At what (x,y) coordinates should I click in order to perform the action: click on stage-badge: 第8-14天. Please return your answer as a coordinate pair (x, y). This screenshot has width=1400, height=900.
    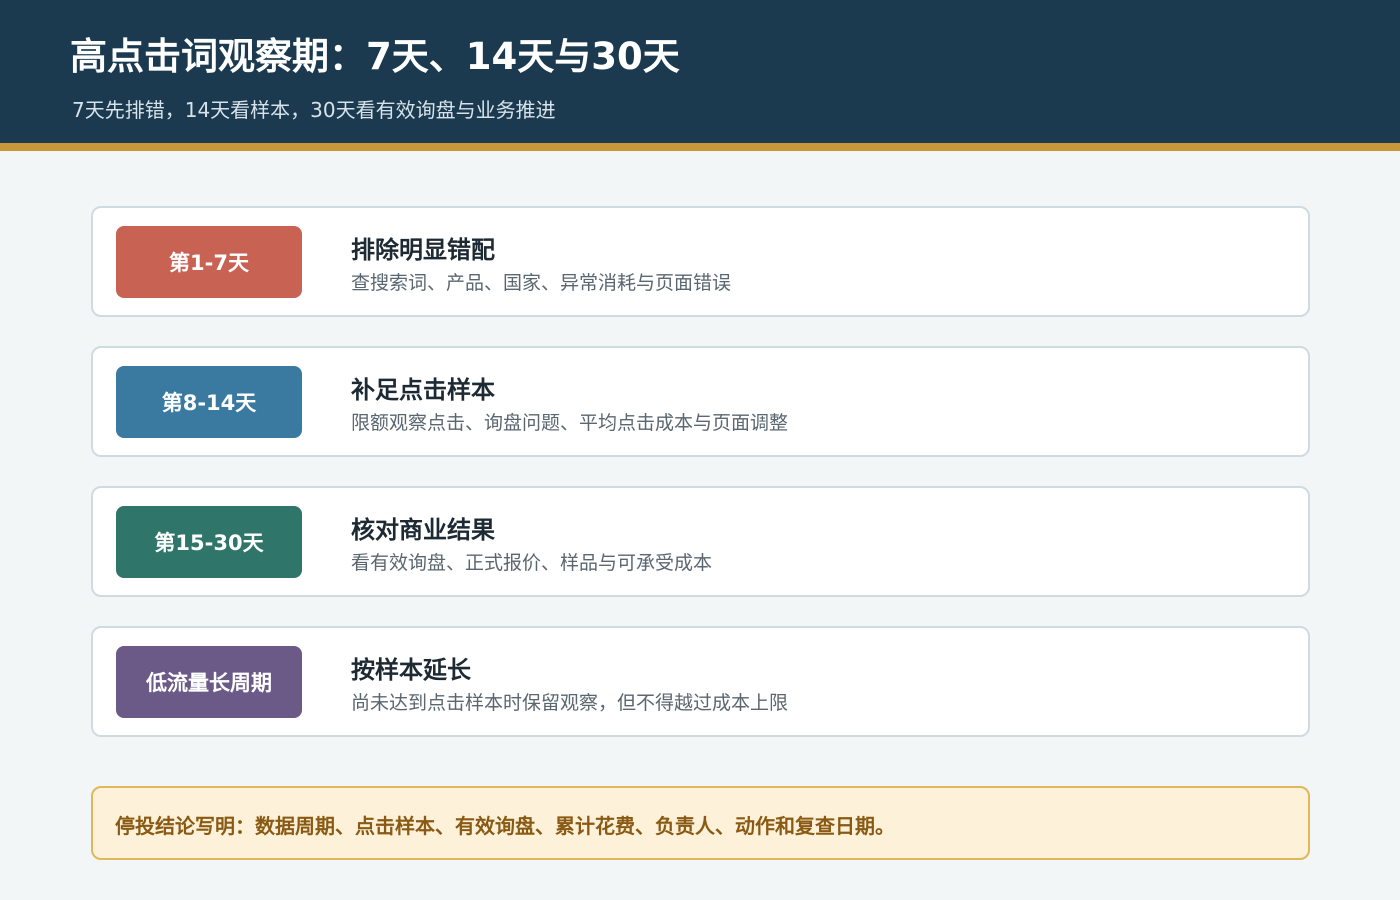
    Looking at the image, I should click on (209, 402).